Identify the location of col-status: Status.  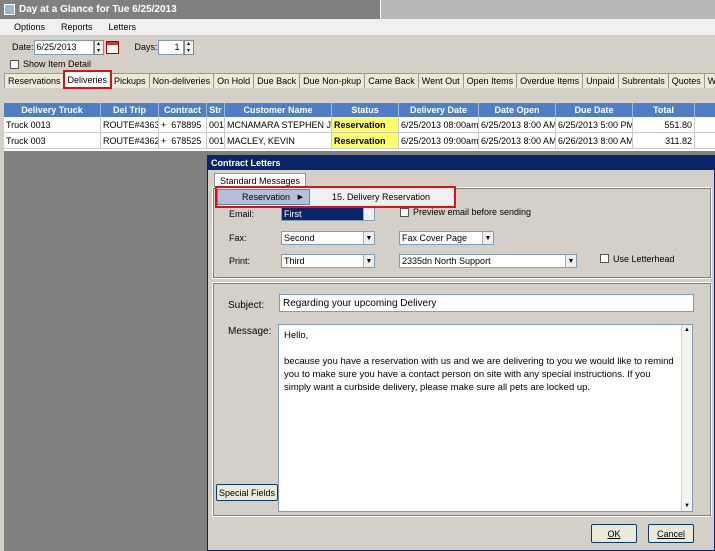
(365, 110).